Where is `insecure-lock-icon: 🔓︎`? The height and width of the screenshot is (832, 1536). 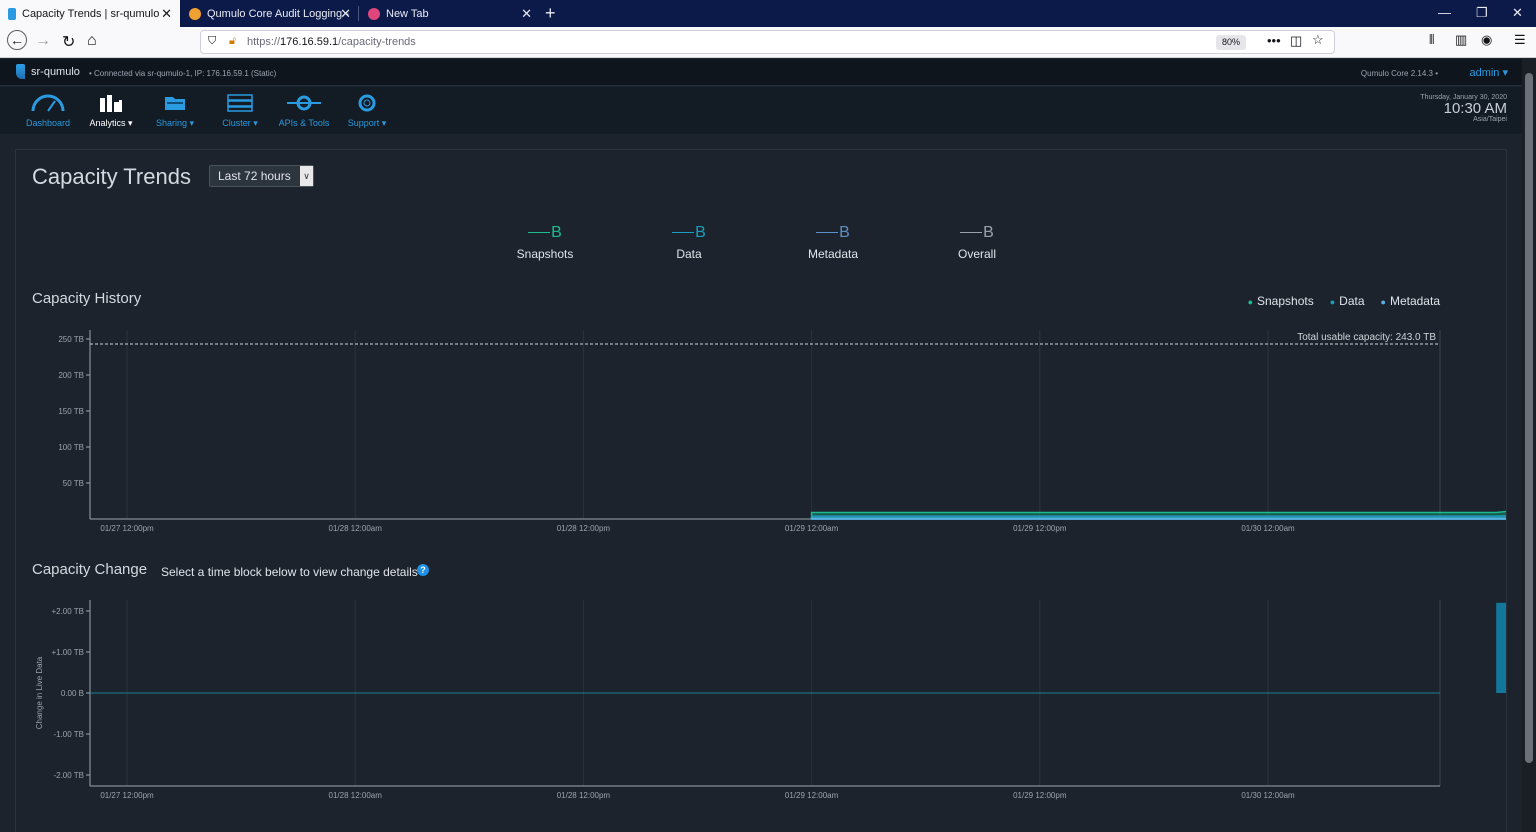
insecure-lock-icon: 🔓︎ is located at coordinates (232, 41).